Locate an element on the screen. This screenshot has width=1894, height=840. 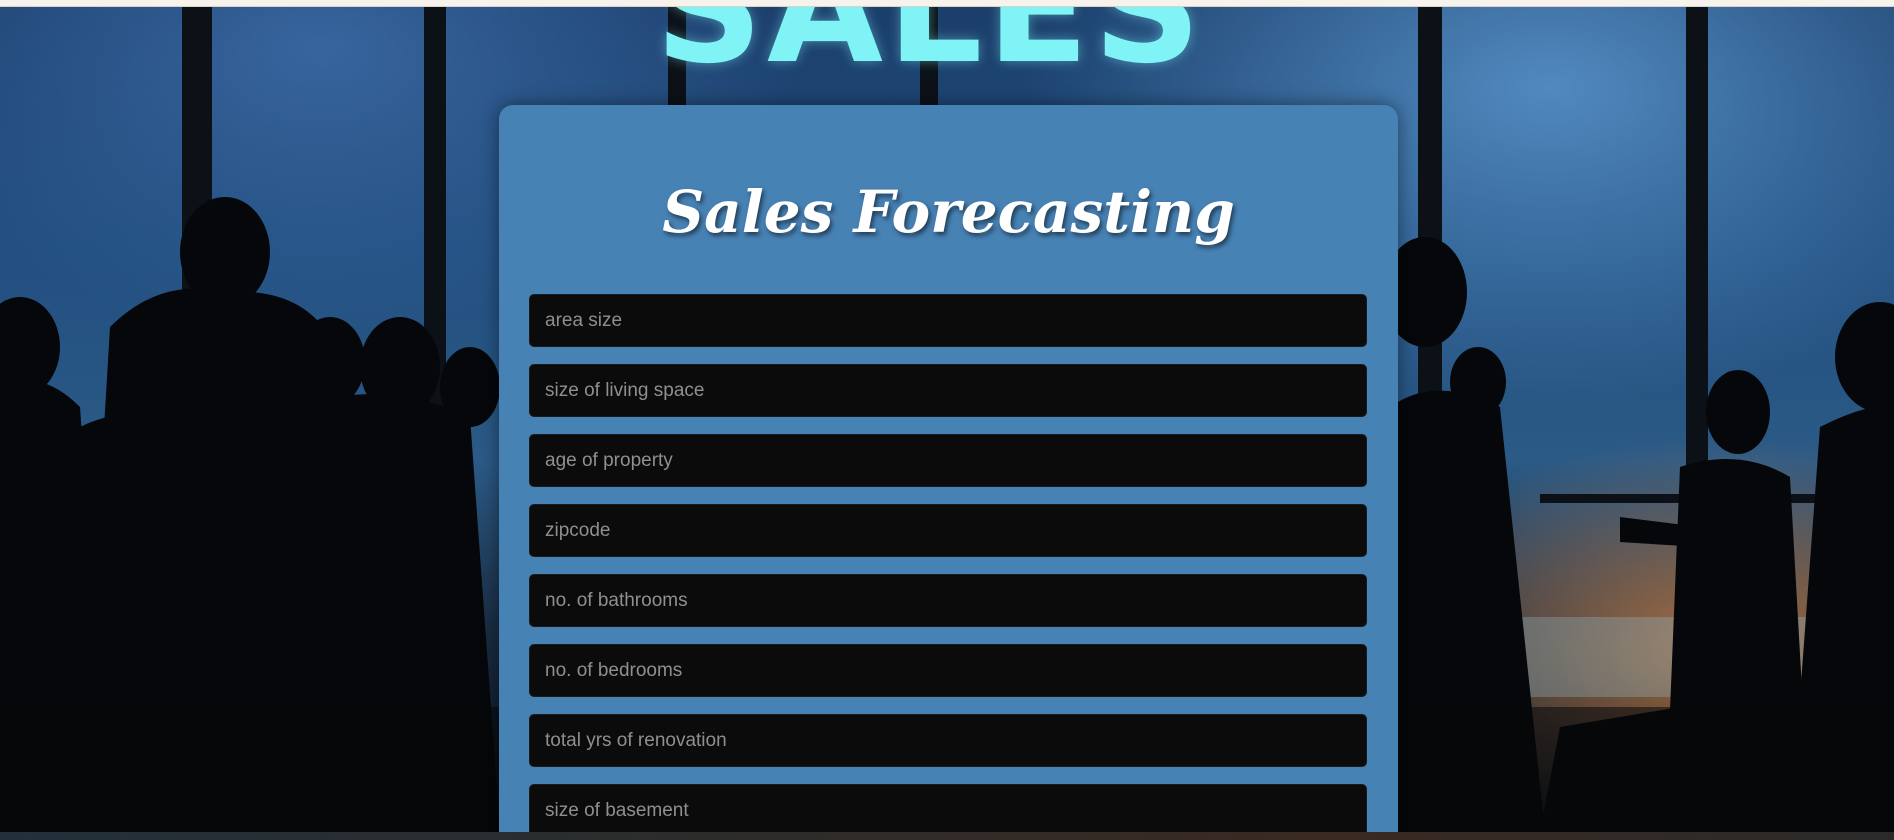
bathrooms-input is located at coordinates (948, 600).